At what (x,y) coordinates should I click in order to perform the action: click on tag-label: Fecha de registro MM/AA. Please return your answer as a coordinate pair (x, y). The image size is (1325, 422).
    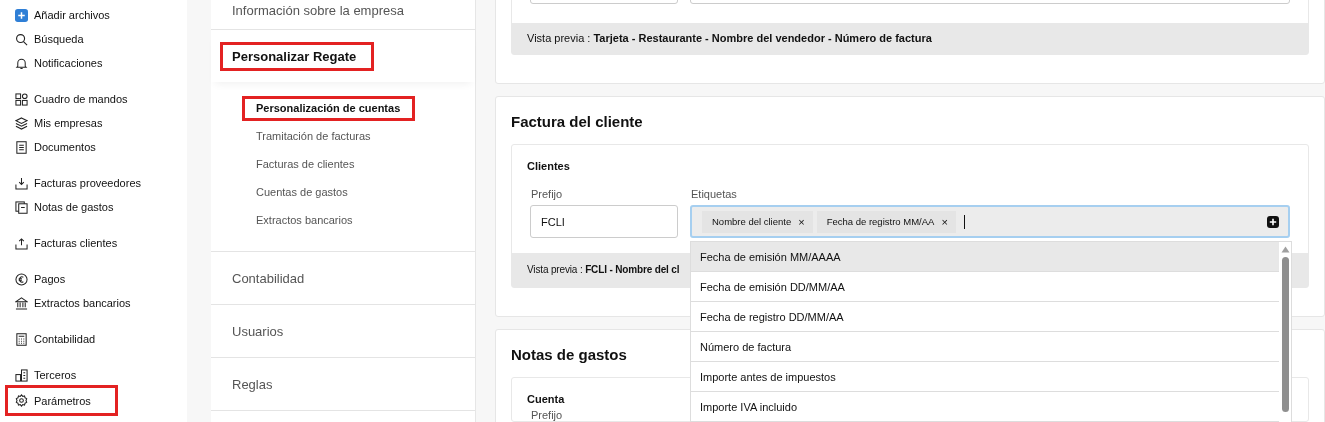
    Looking at the image, I should click on (880, 221).